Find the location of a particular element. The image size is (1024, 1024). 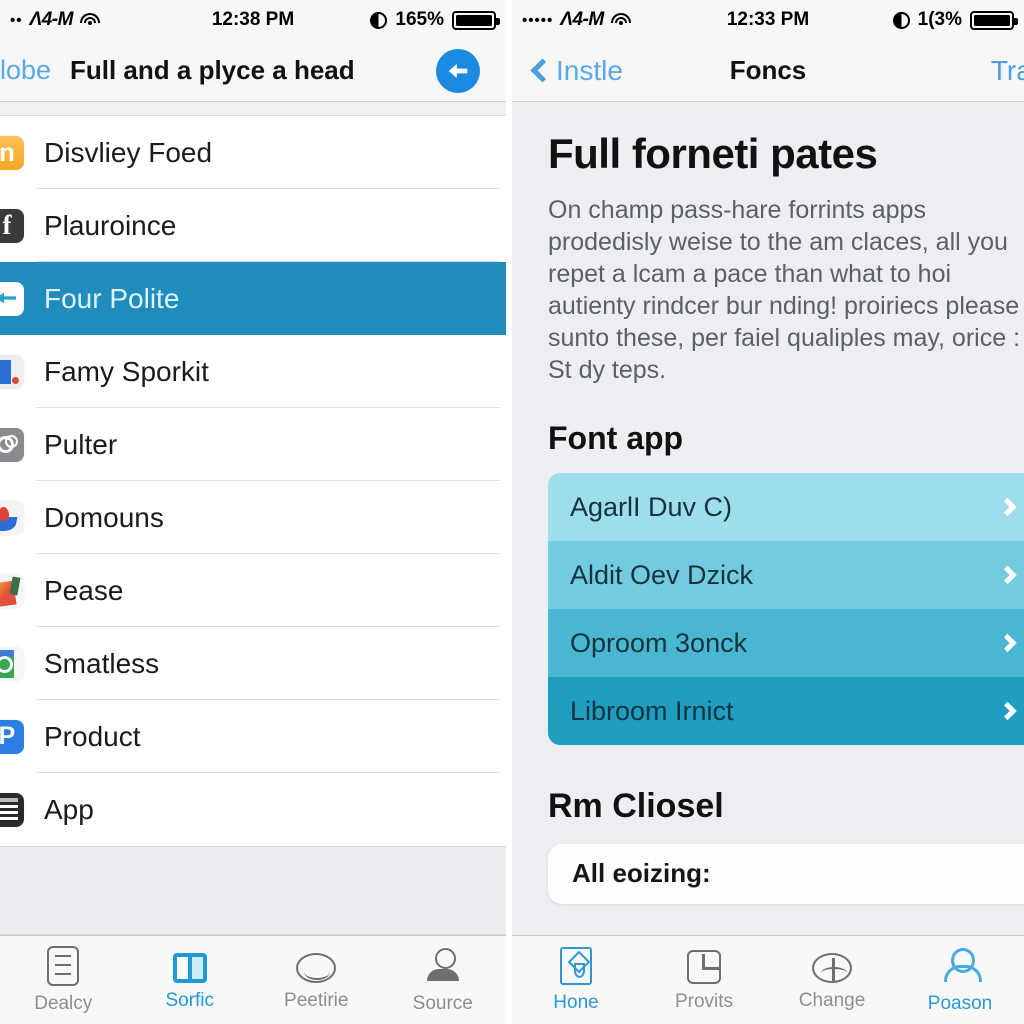

list-item: App is located at coordinates (253, 809).